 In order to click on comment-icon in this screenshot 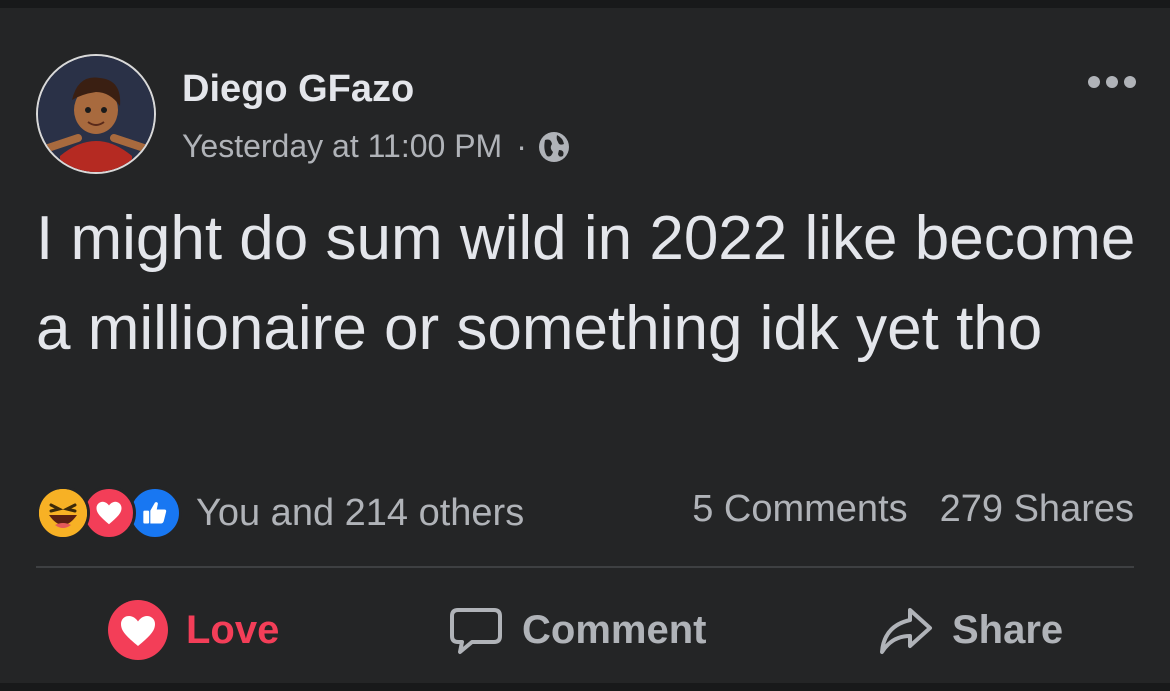, I will do `click(476, 631)`.